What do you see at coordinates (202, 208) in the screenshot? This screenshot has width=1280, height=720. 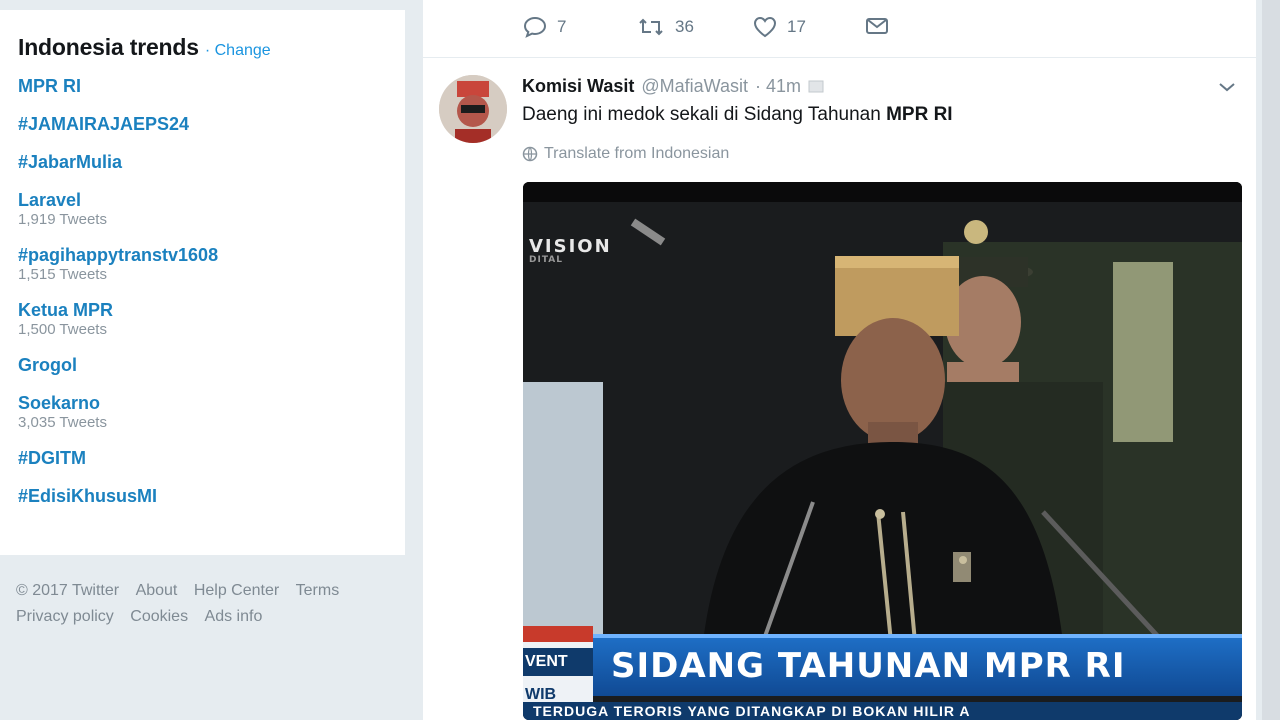 I see `trend-item: Laravel 1,919 Tweets` at bounding box center [202, 208].